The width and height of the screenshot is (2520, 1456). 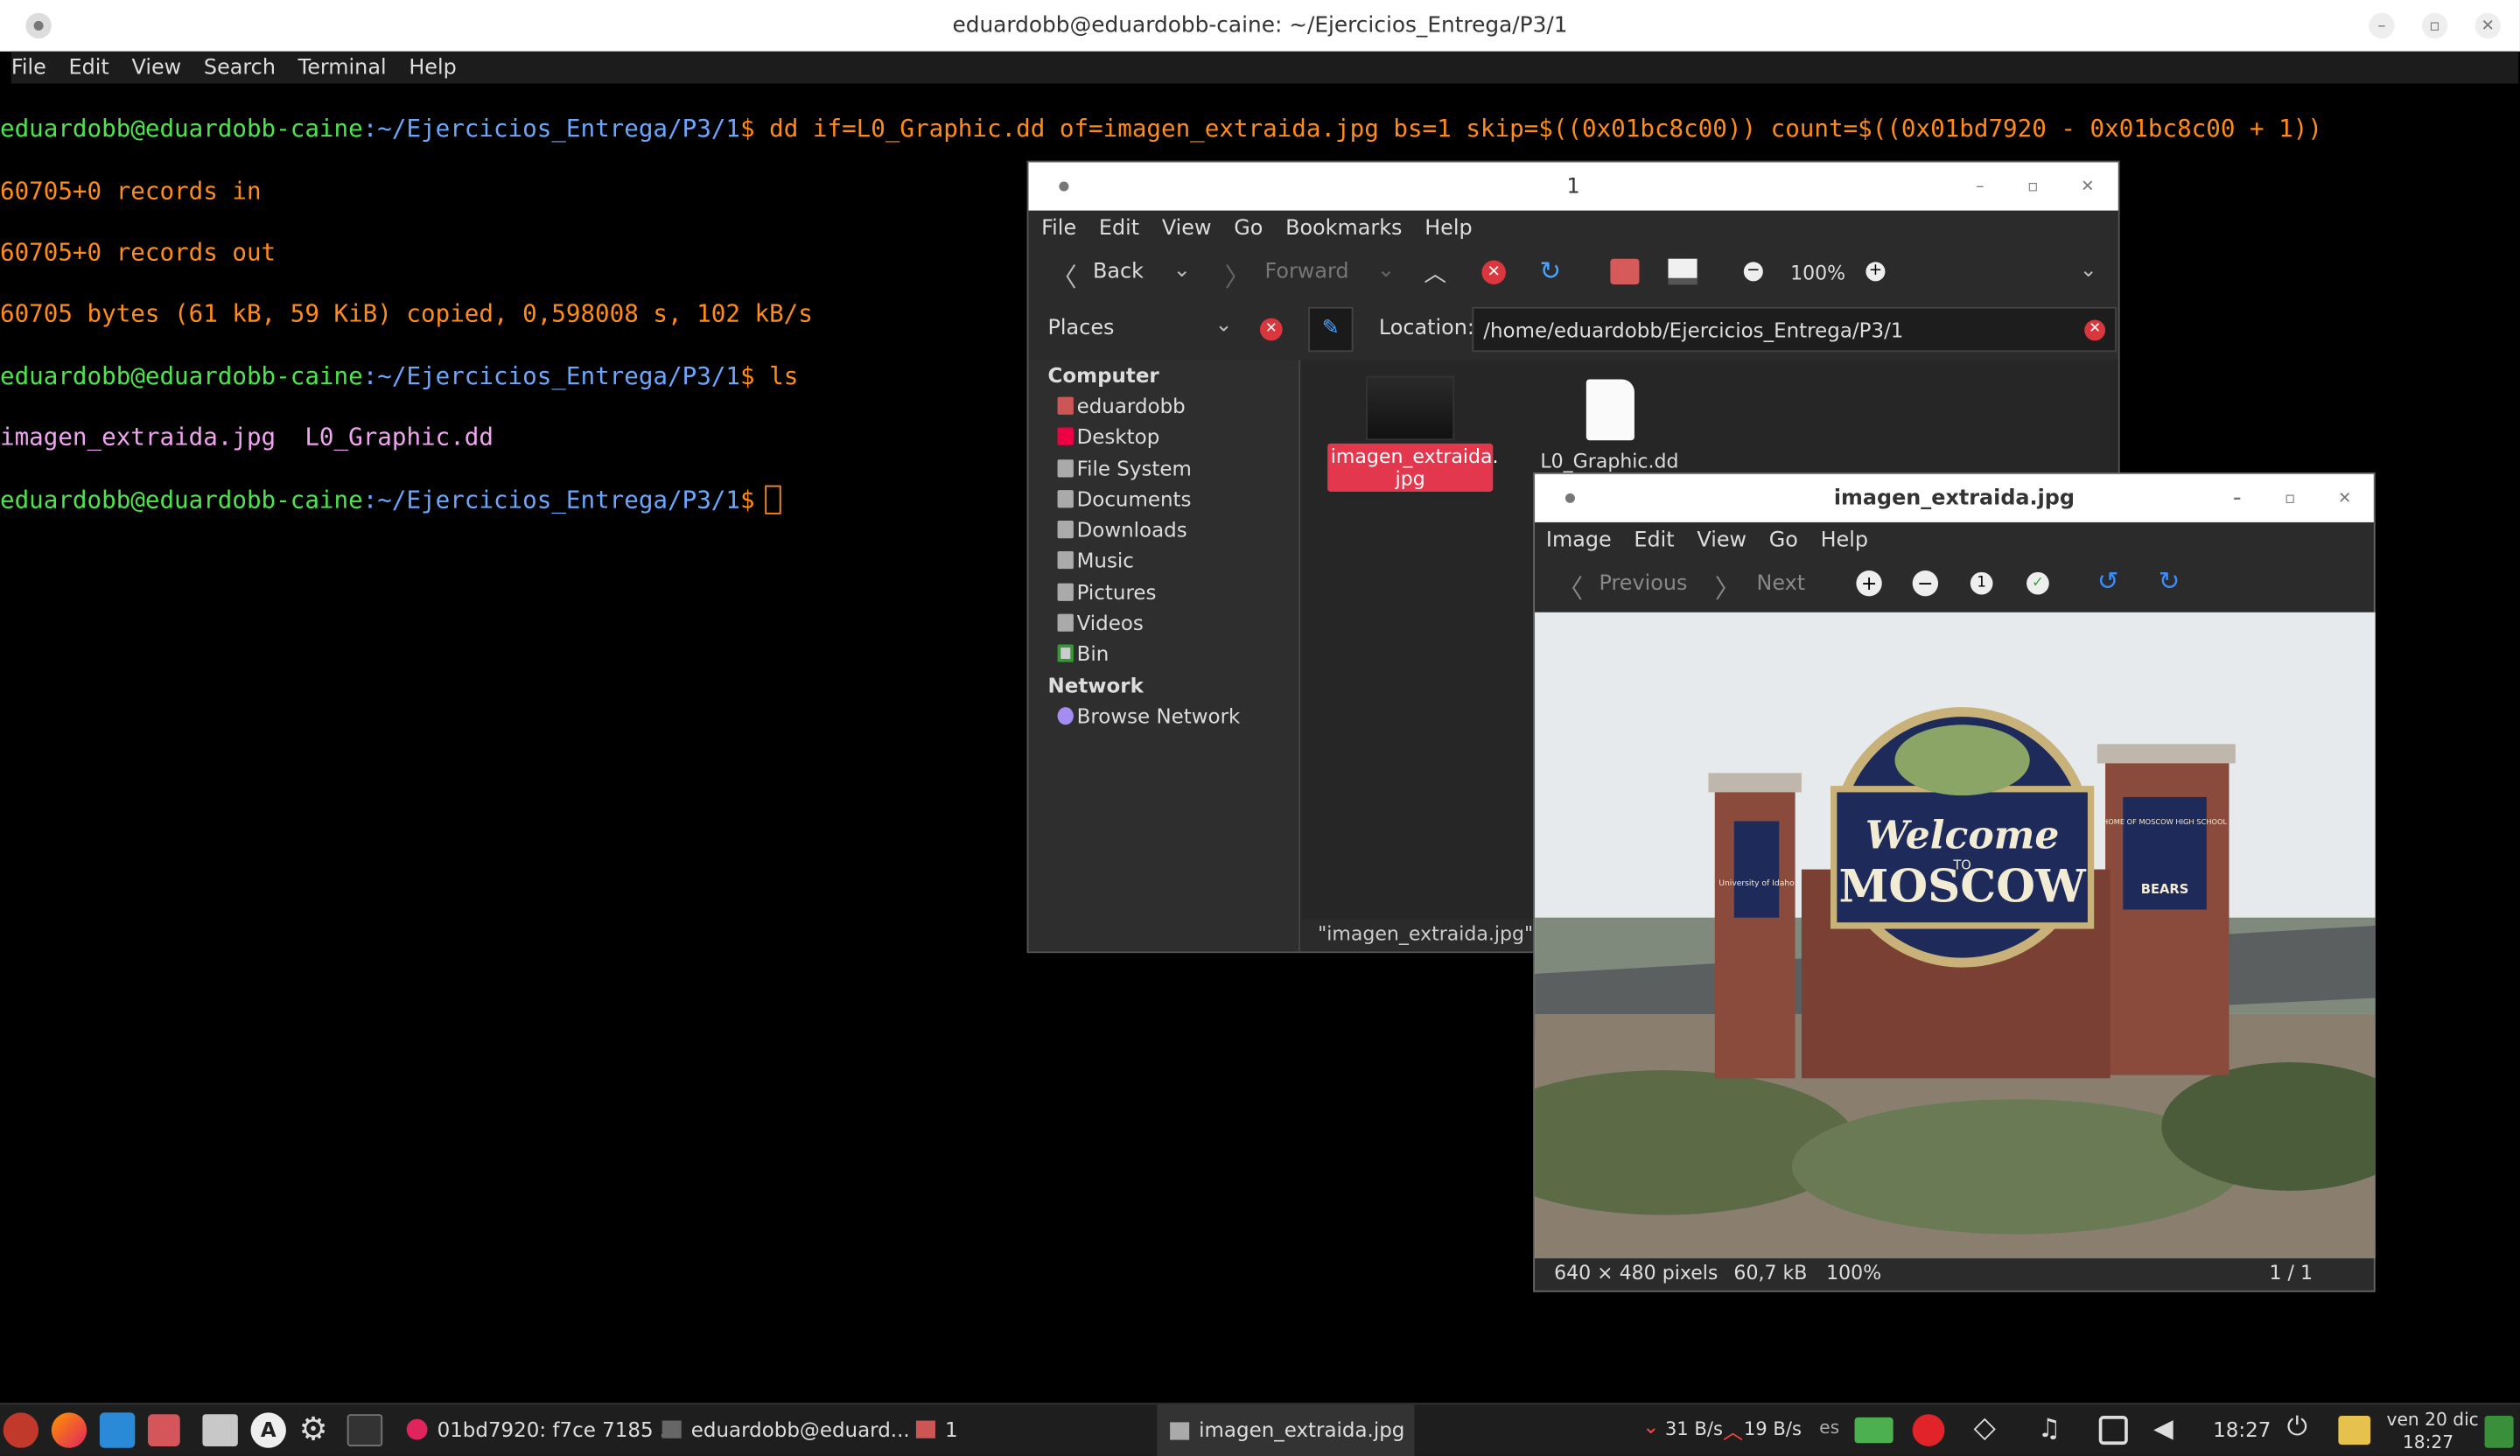 I want to click on clear-location-icon: ✕, so click(x=2095, y=330).